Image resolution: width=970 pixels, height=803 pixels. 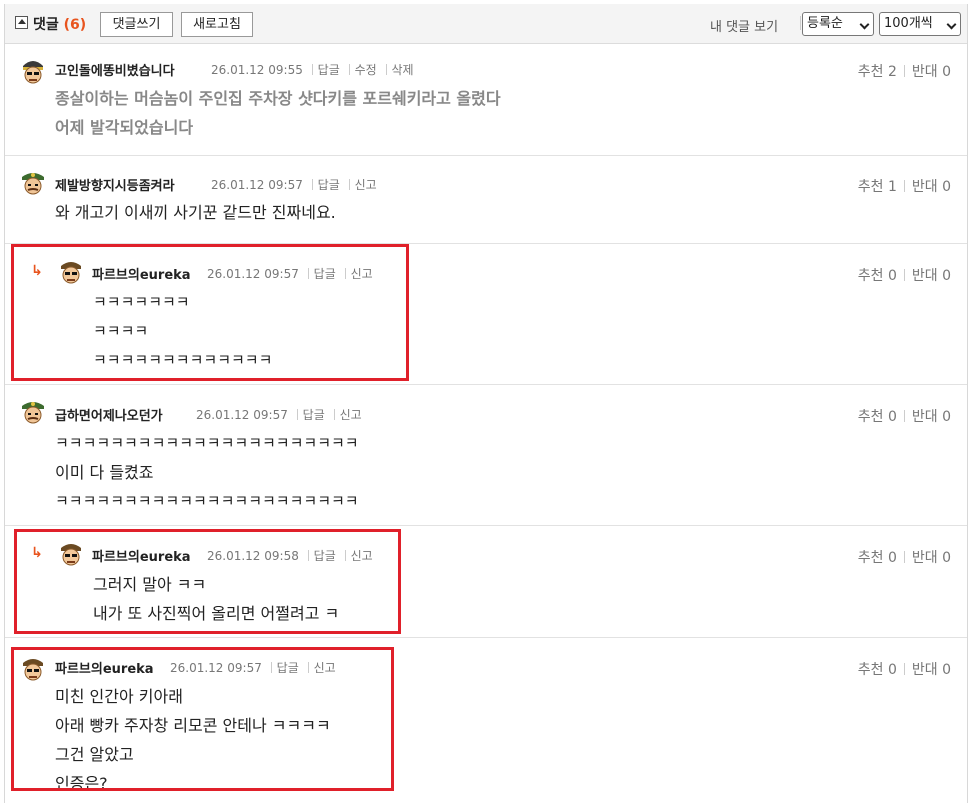 I want to click on recommend-button: 추천 2, so click(x=877, y=72).